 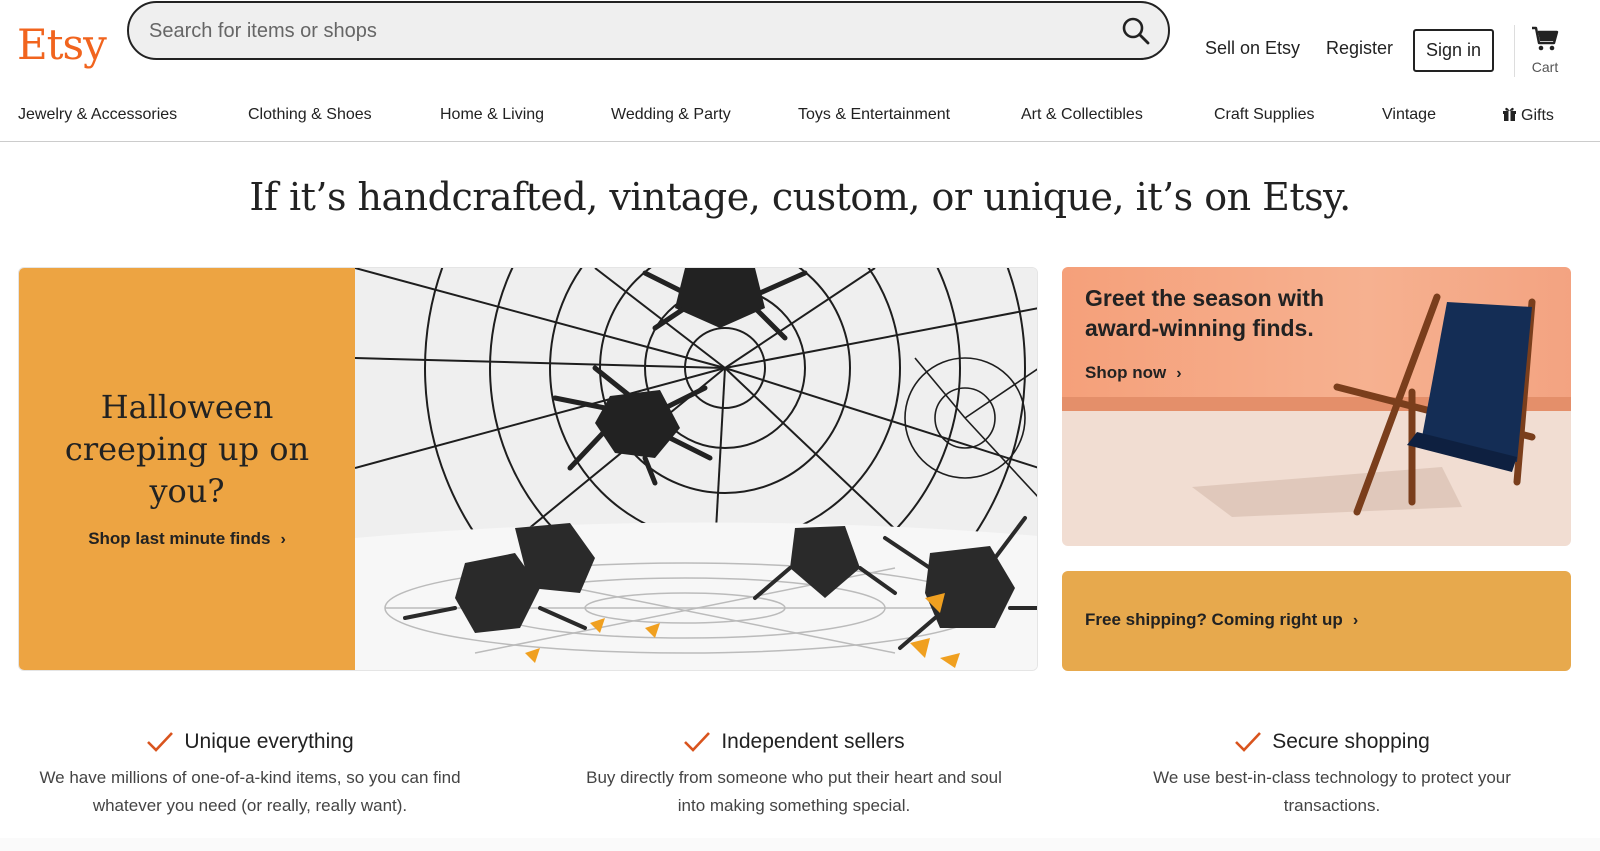 I want to click on nav-item-jewelry: Jewelry & Accessories, so click(x=97, y=115).